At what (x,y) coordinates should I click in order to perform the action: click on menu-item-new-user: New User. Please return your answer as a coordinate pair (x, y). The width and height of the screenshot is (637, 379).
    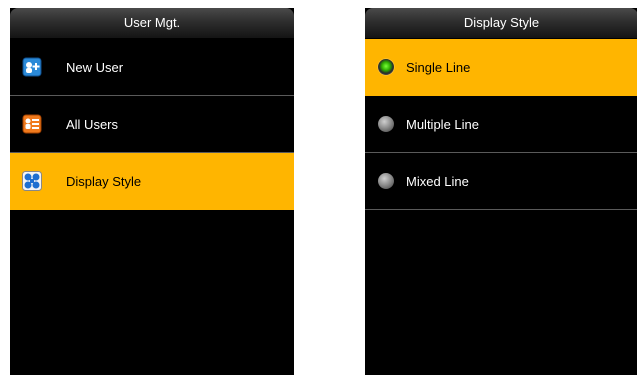
    Looking at the image, I should click on (152, 67).